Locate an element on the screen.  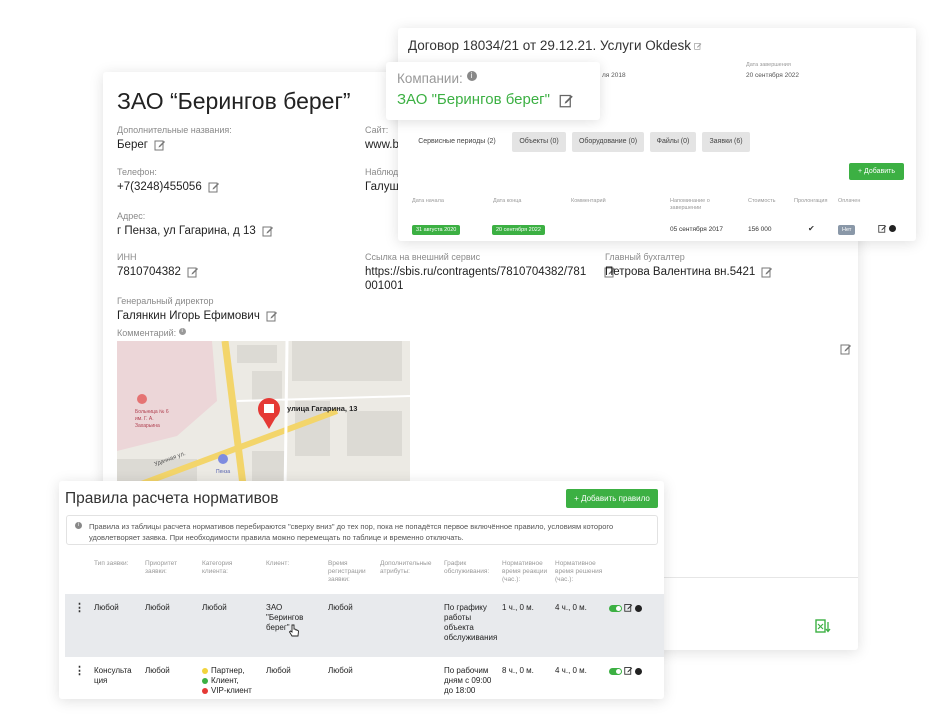
column-header: Дата начала is located at coordinates (428, 201).